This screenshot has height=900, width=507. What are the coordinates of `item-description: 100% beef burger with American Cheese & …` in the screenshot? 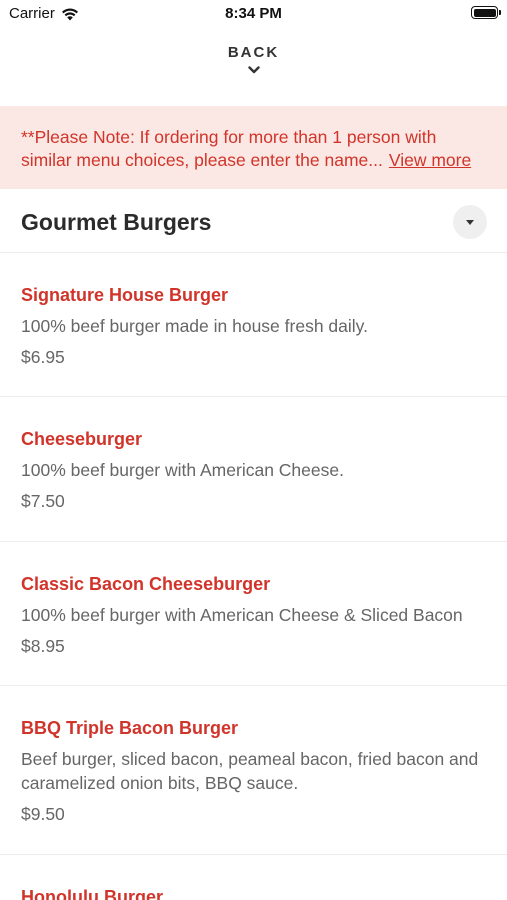 It's located at (242, 615).